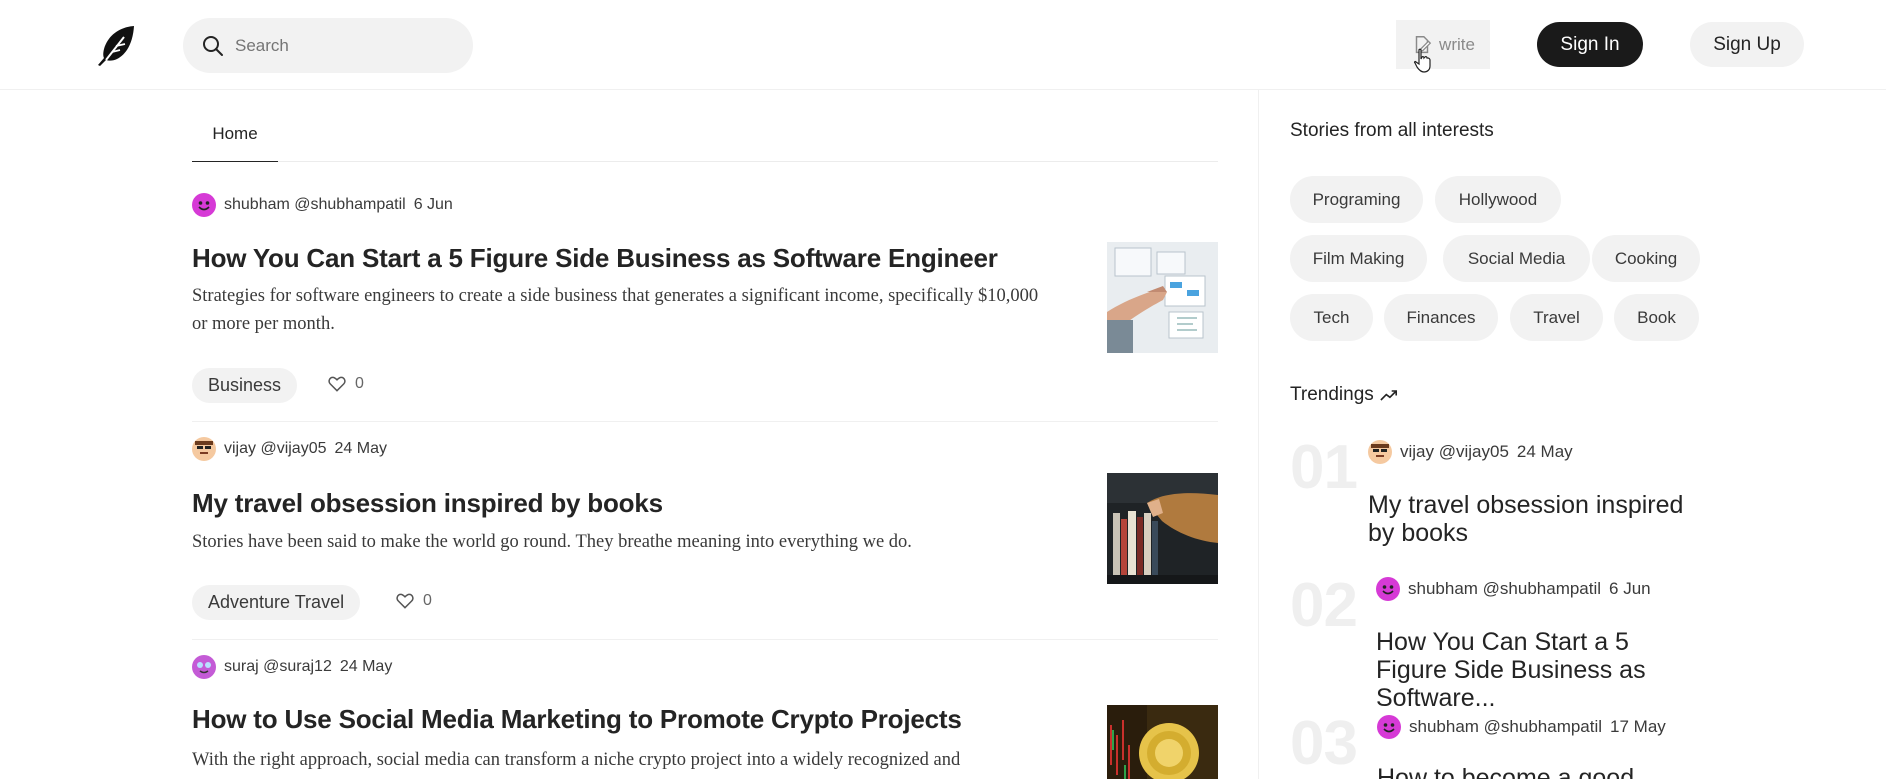 The image size is (1886, 779). I want to click on trending-date: 17 May, so click(1638, 726).